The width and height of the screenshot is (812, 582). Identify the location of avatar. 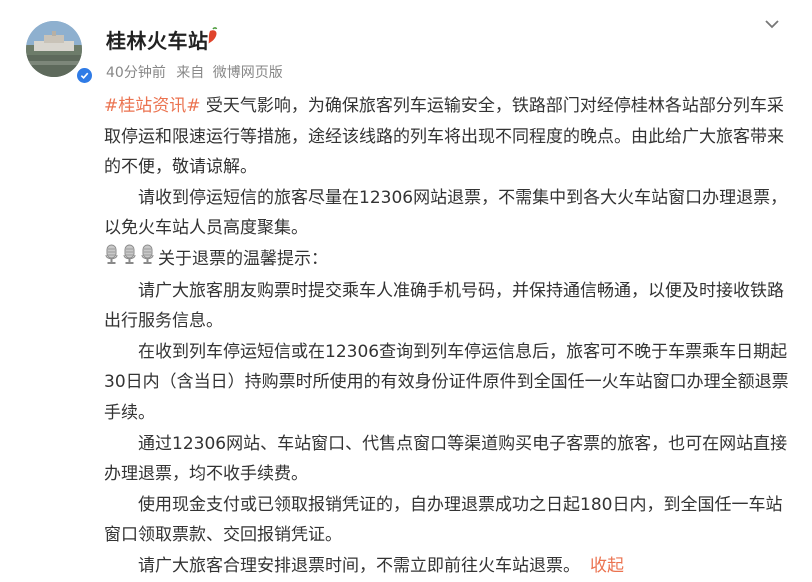
(54, 49).